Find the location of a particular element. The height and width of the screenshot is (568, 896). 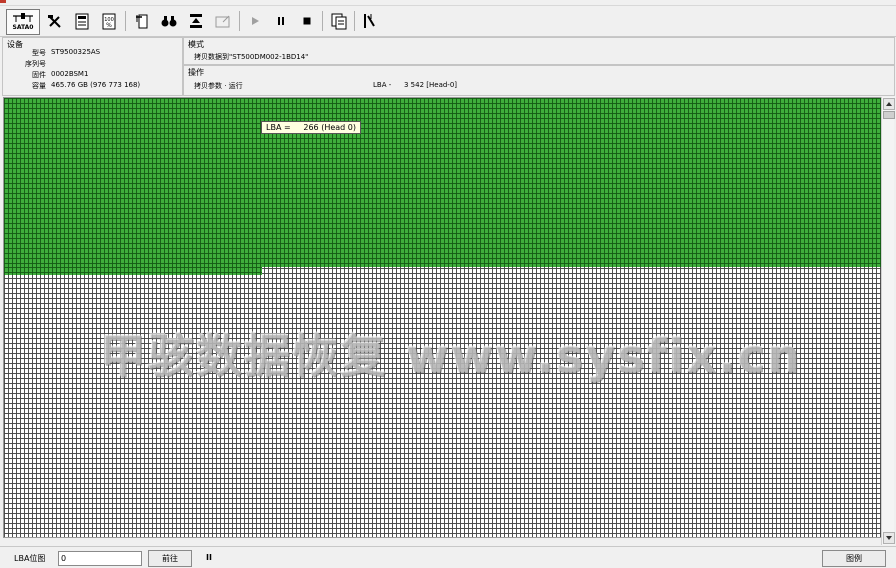

percent-button: 100% is located at coordinates (109, 21).